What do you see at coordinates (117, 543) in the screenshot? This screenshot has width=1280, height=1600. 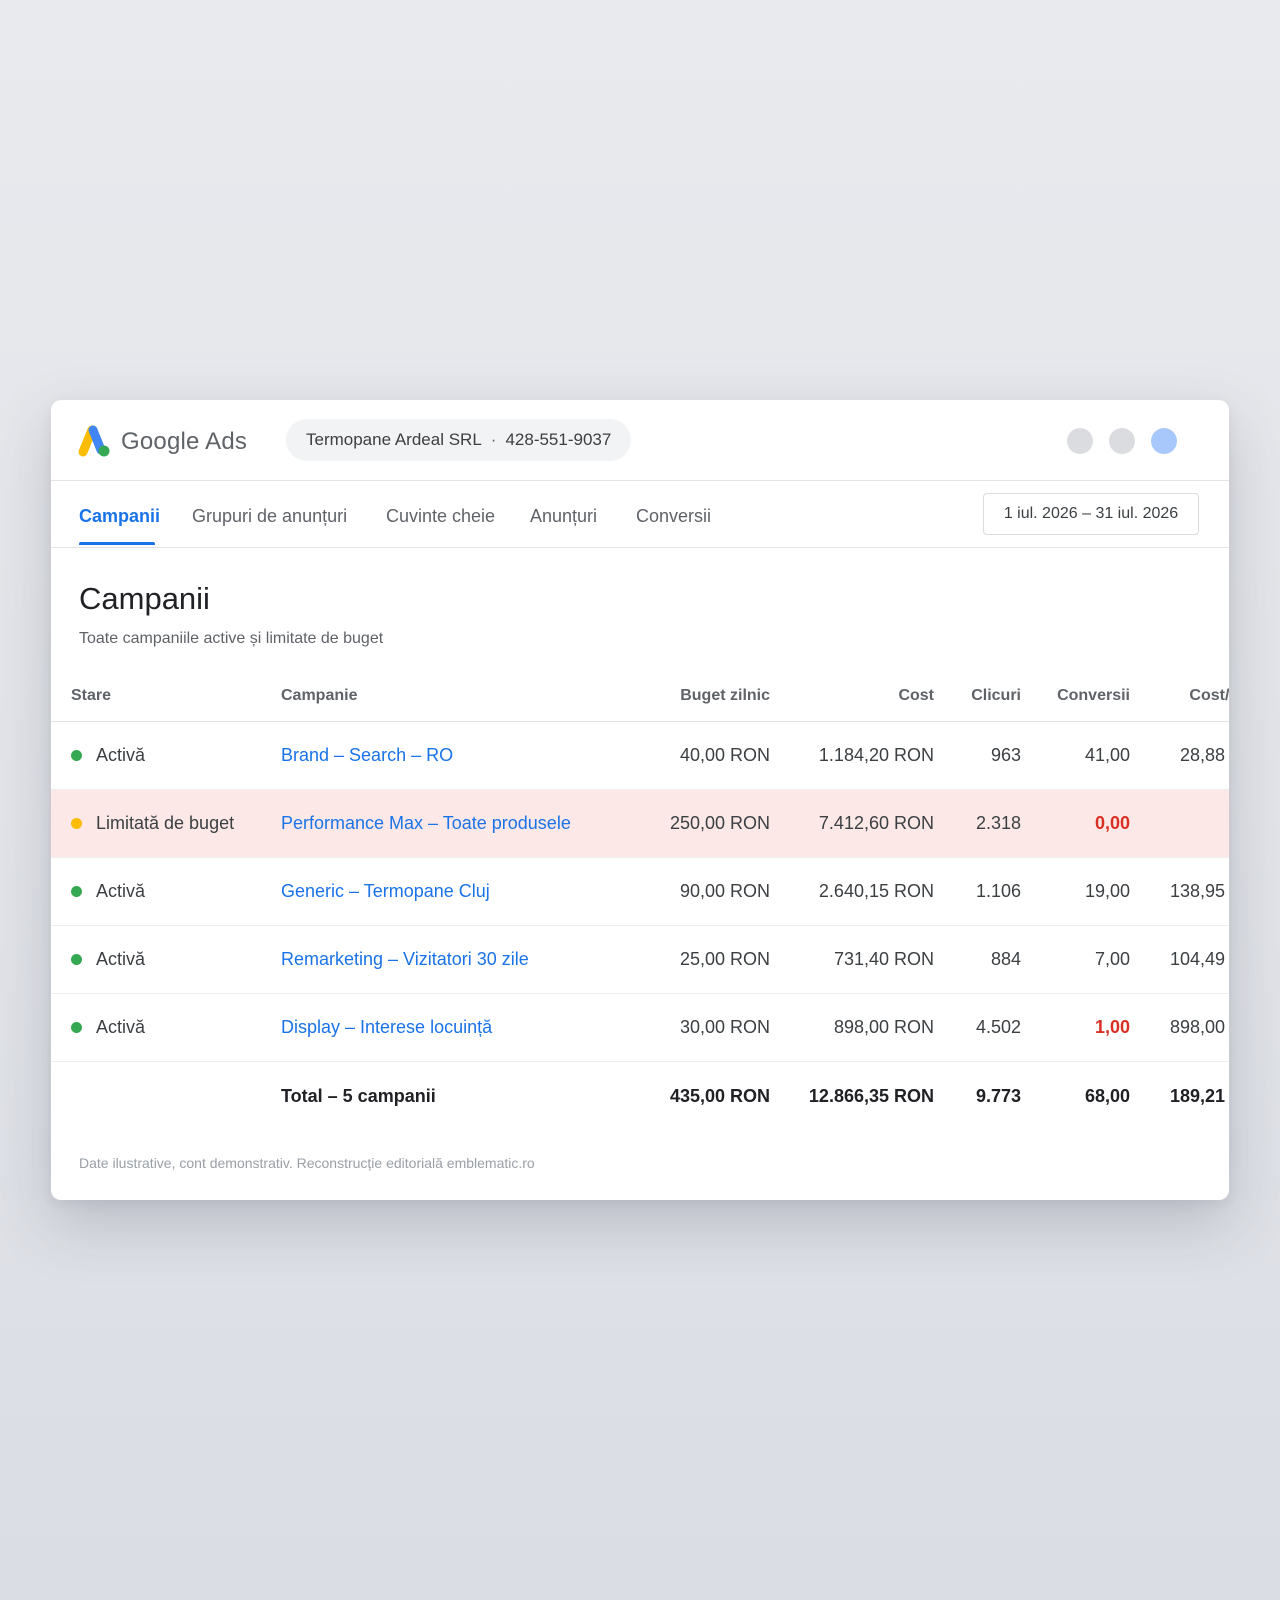 I see `active-tab-indicator` at bounding box center [117, 543].